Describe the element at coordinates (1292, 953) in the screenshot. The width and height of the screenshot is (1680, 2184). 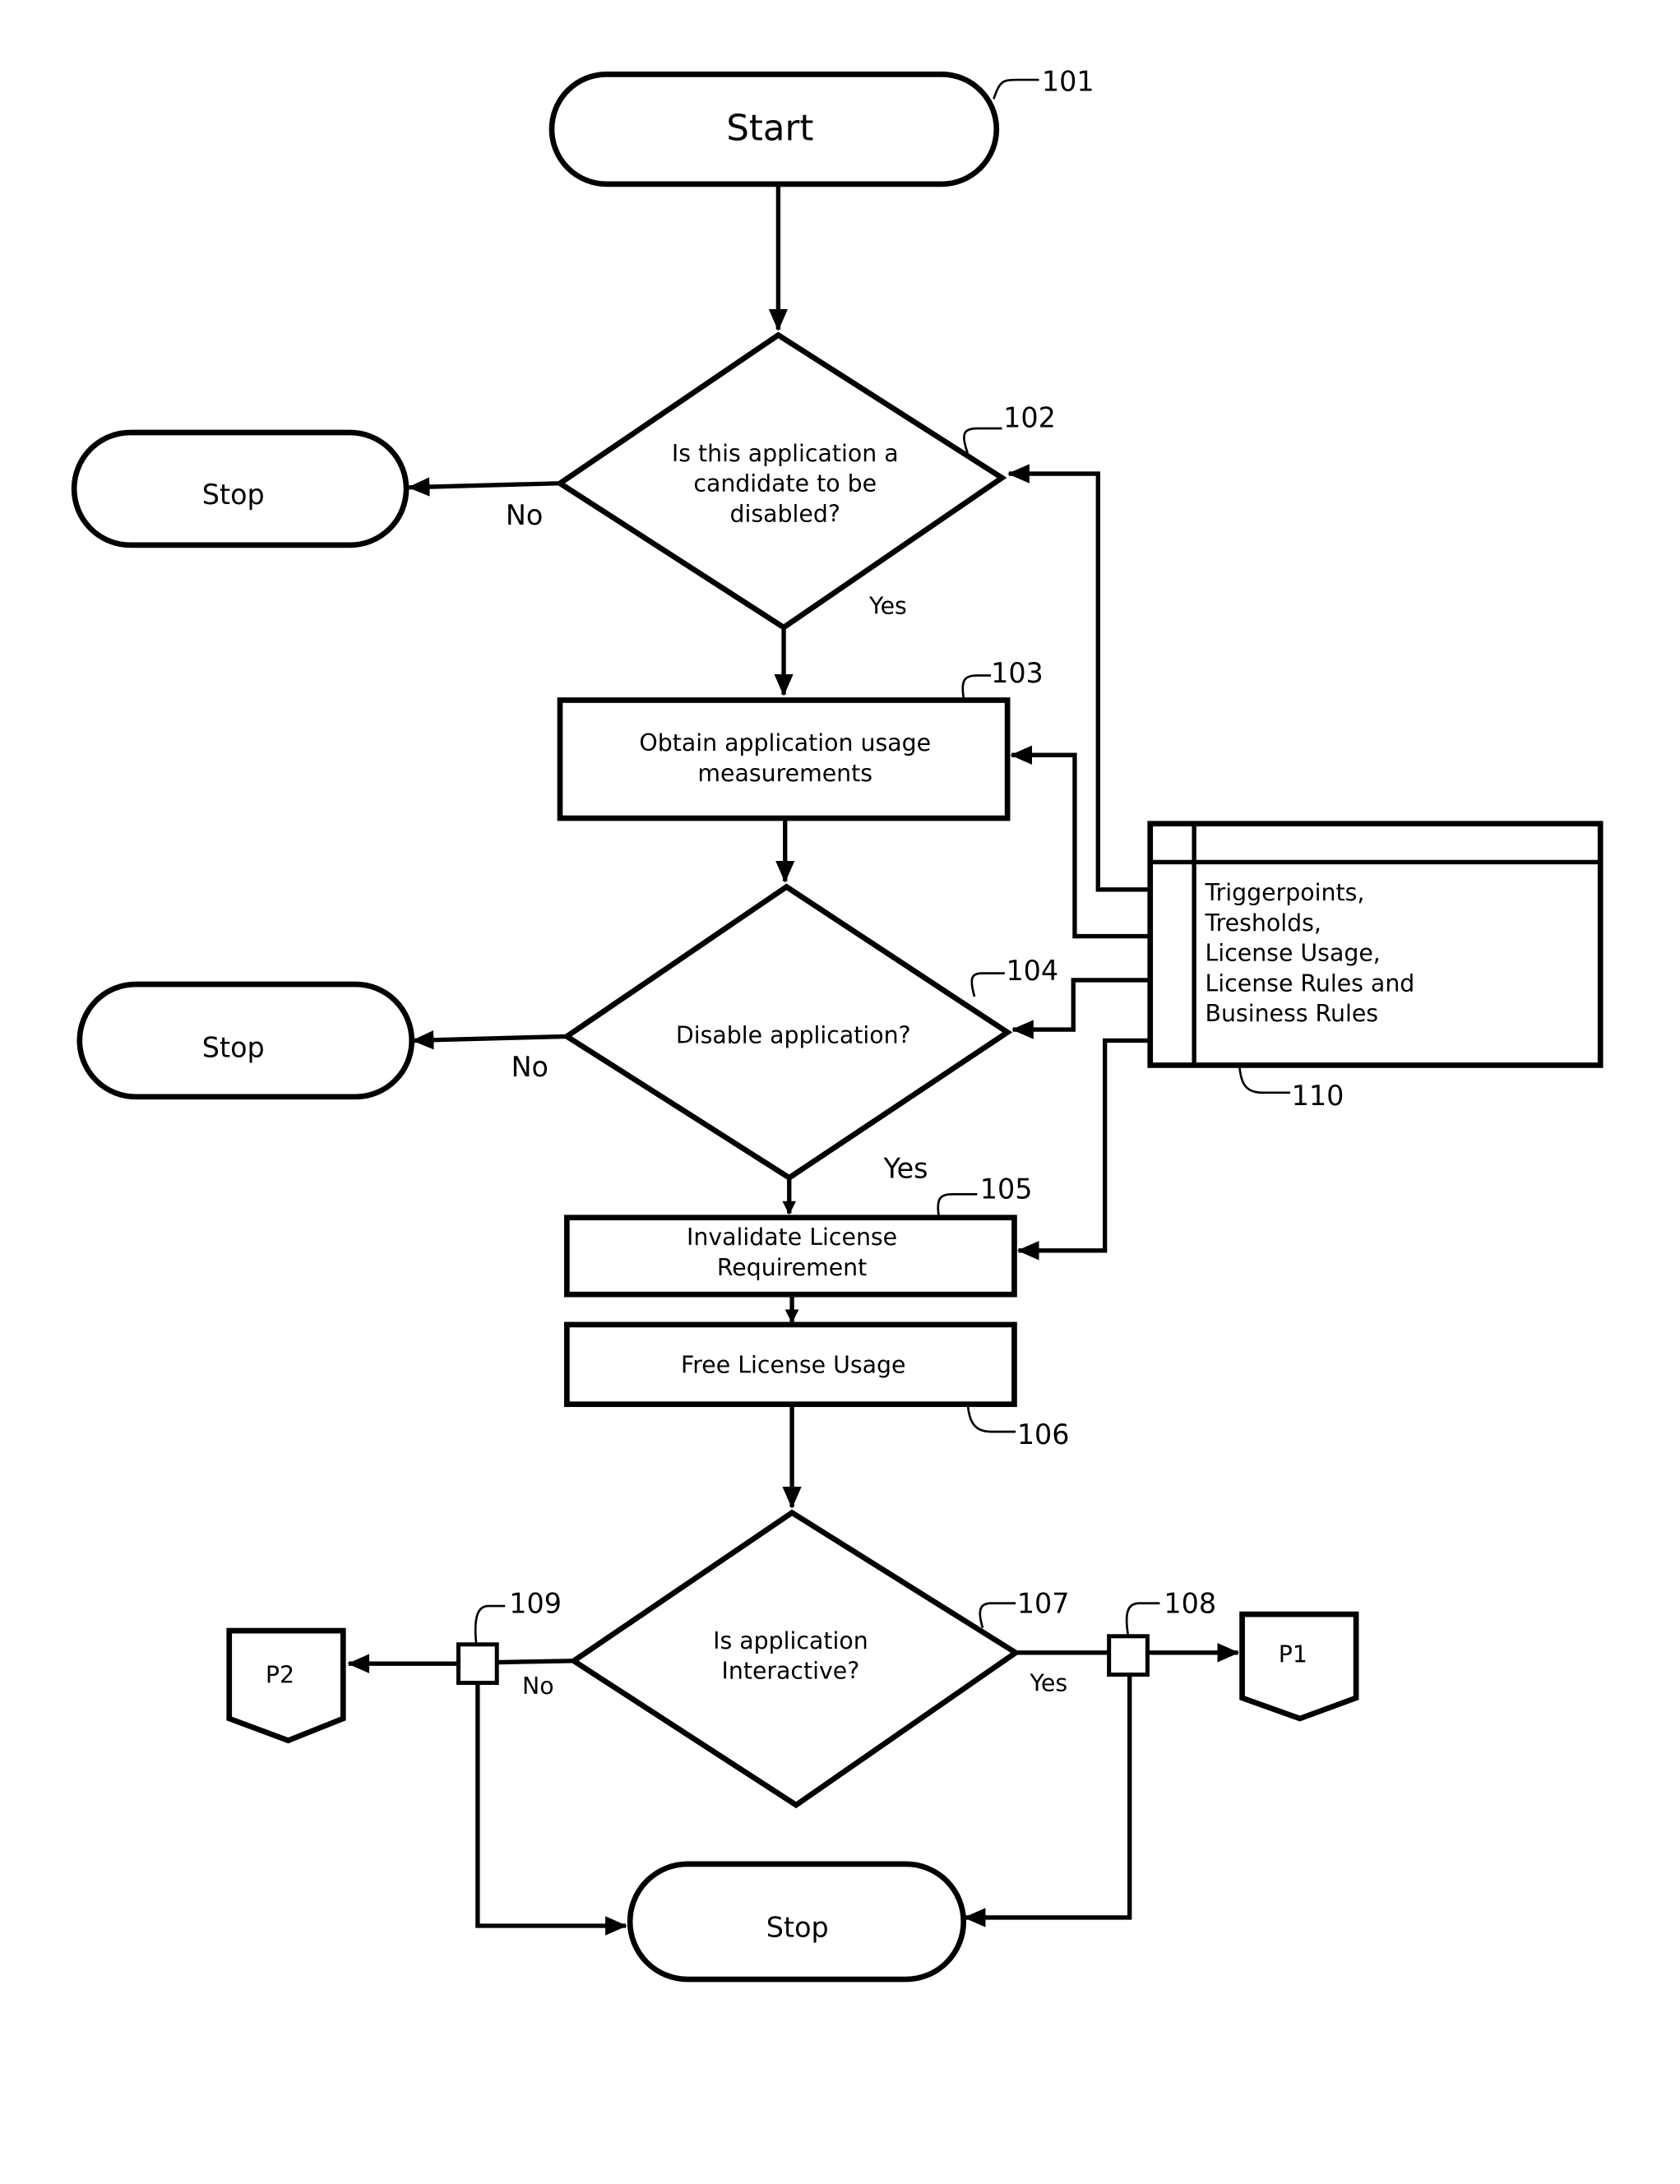
I see `datastore-line-3: License Usage,` at that location.